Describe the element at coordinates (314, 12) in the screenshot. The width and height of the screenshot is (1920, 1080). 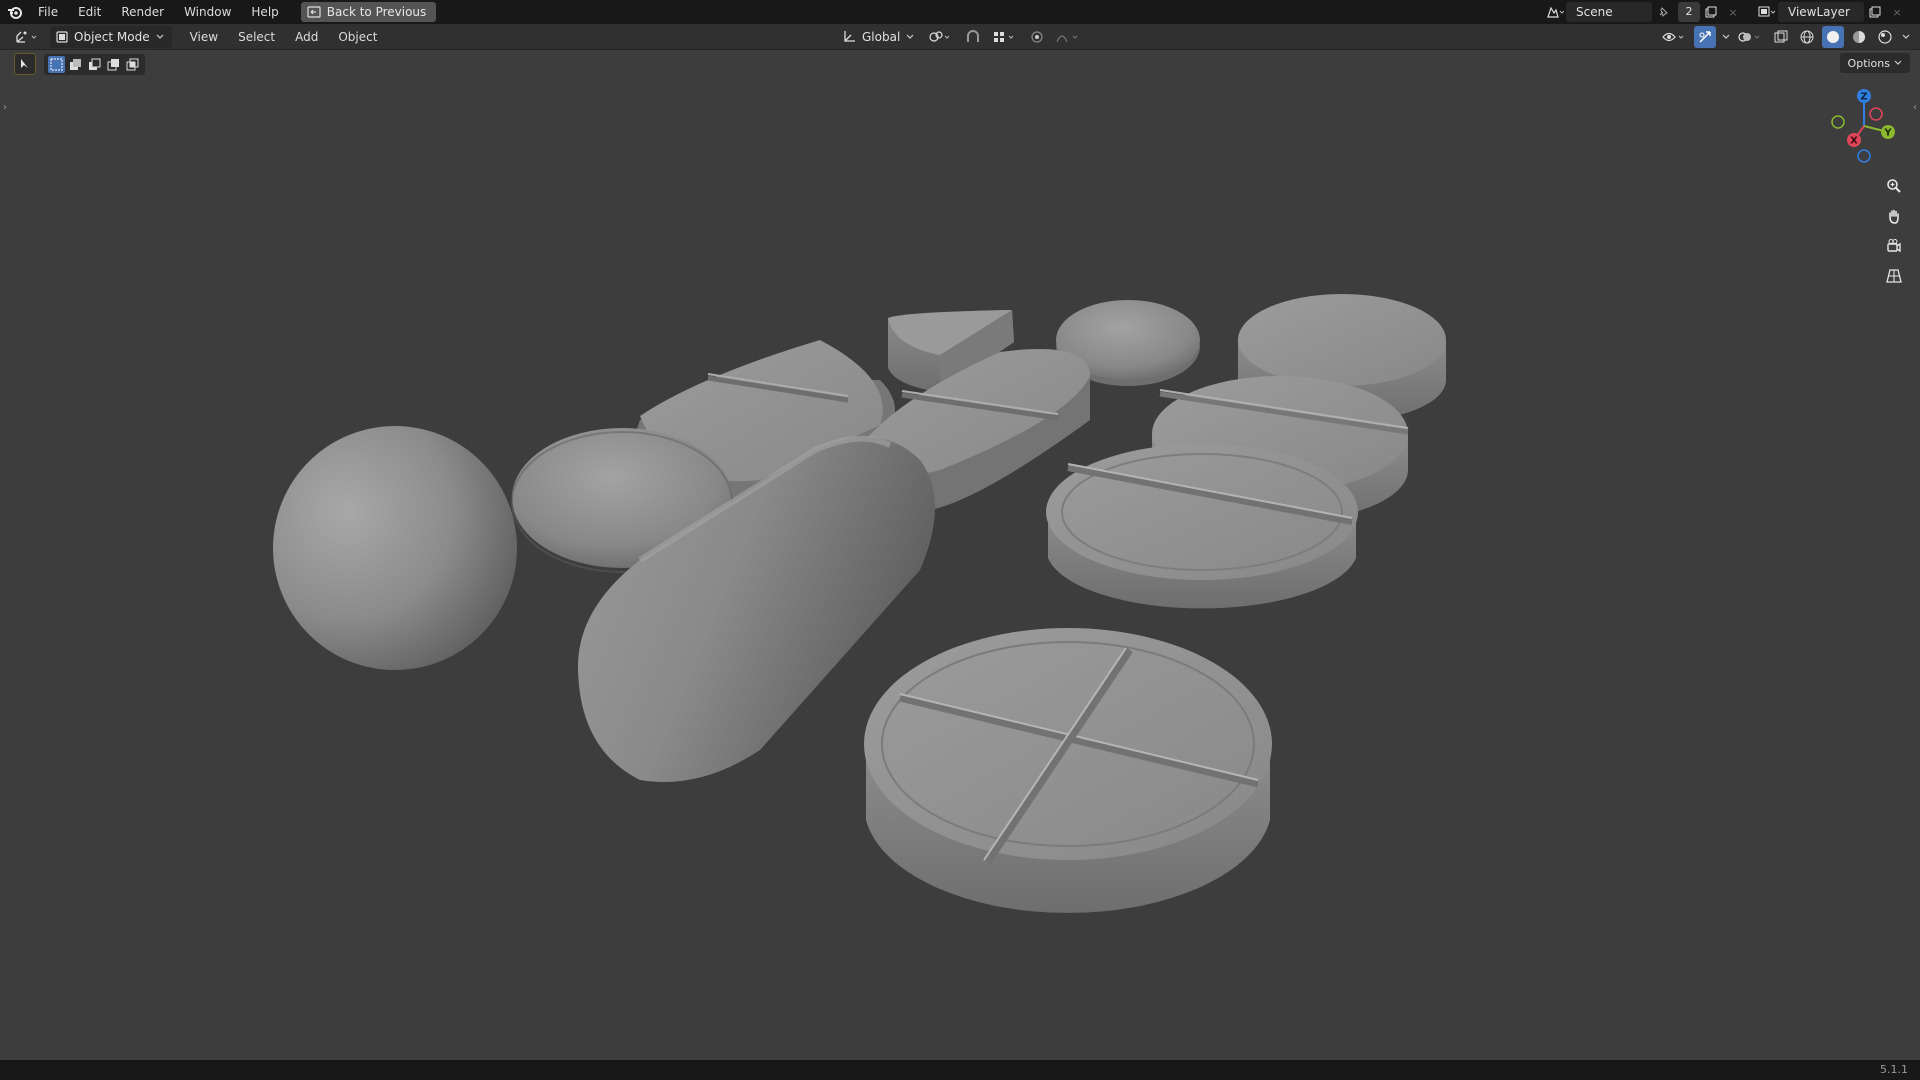
I see `back-screen-icon` at that location.